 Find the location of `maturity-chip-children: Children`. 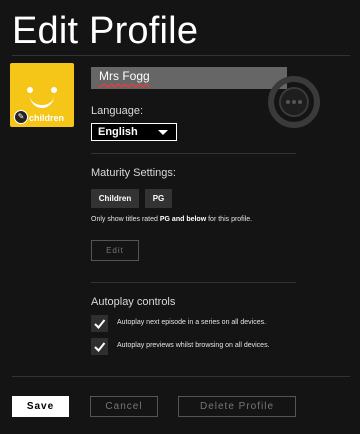

maturity-chip-children: Children is located at coordinates (115, 198).